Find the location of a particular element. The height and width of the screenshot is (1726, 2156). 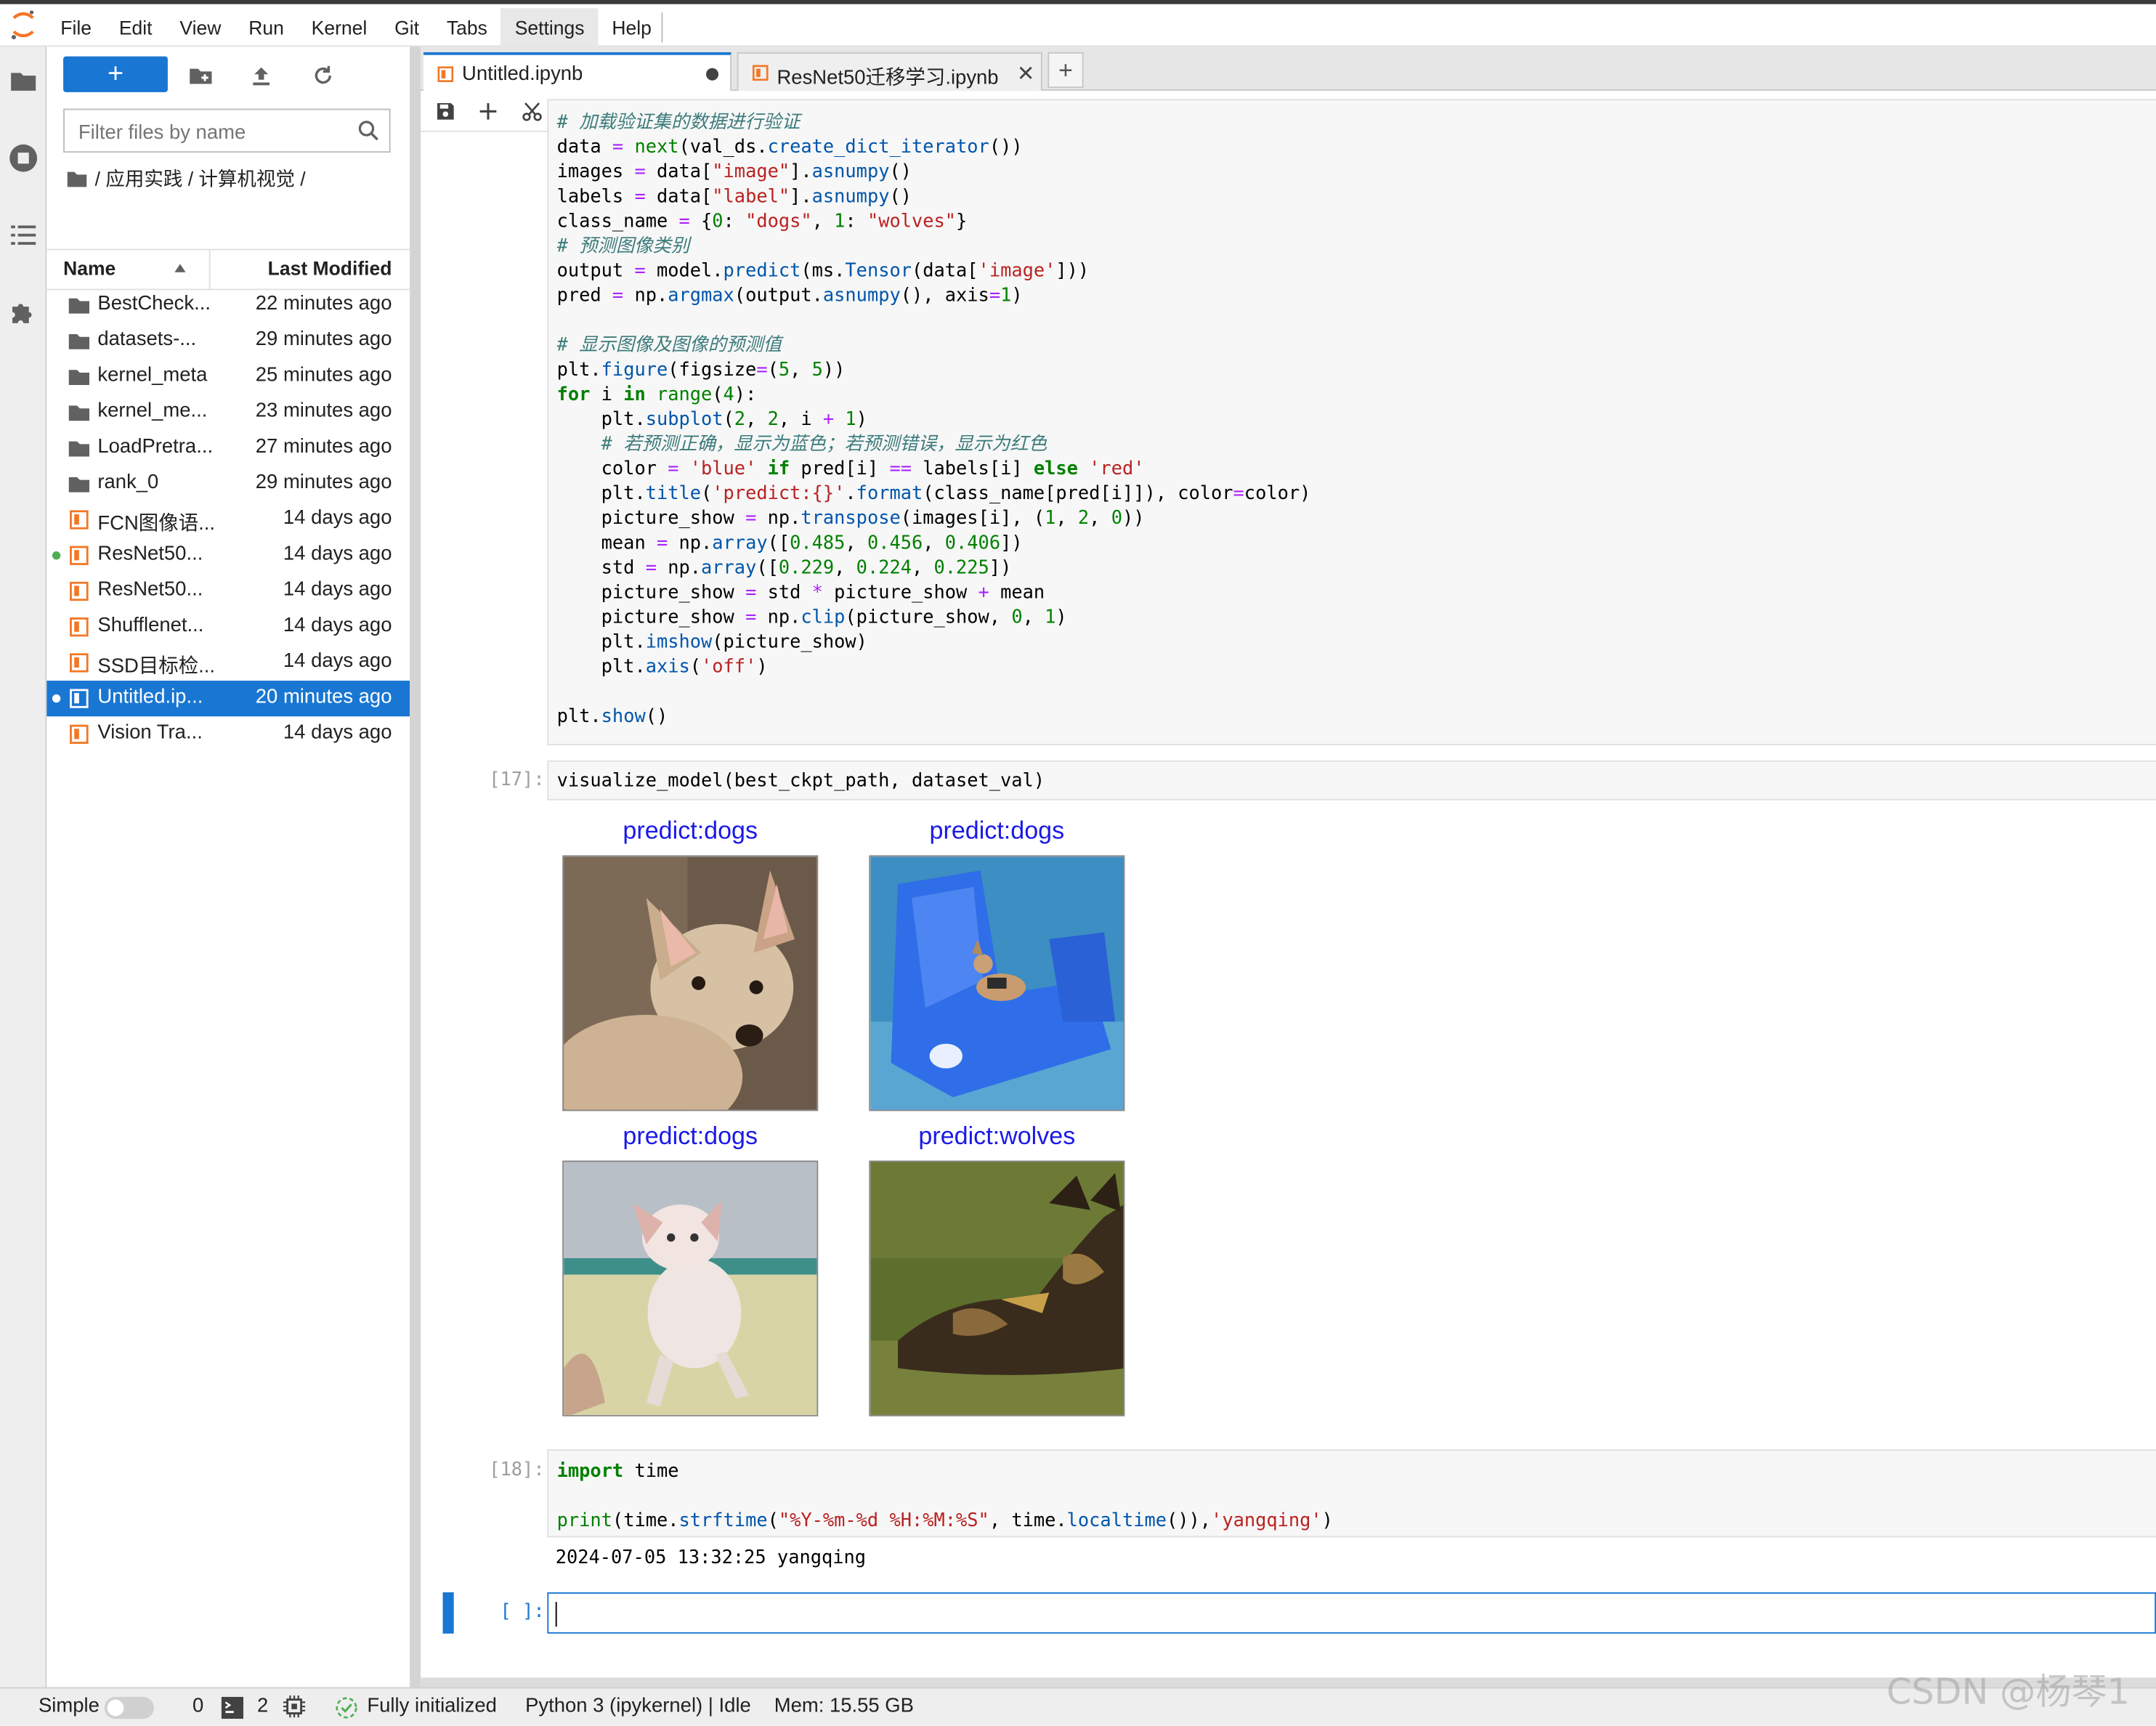

code-token: asnumpy is located at coordinates (850, 172).